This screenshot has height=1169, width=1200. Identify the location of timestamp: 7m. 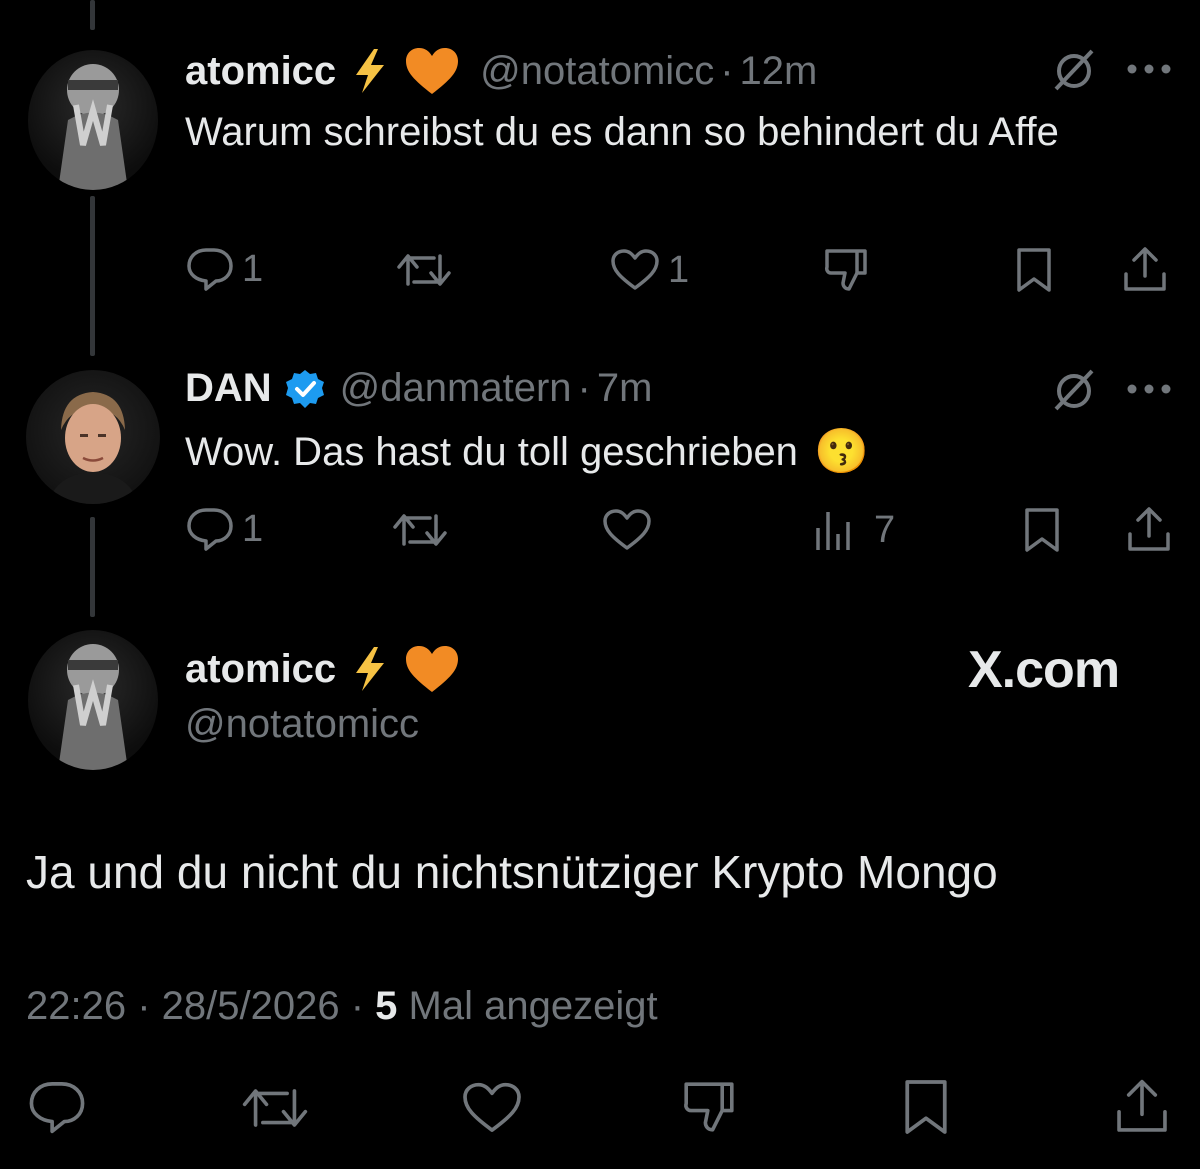
(625, 388).